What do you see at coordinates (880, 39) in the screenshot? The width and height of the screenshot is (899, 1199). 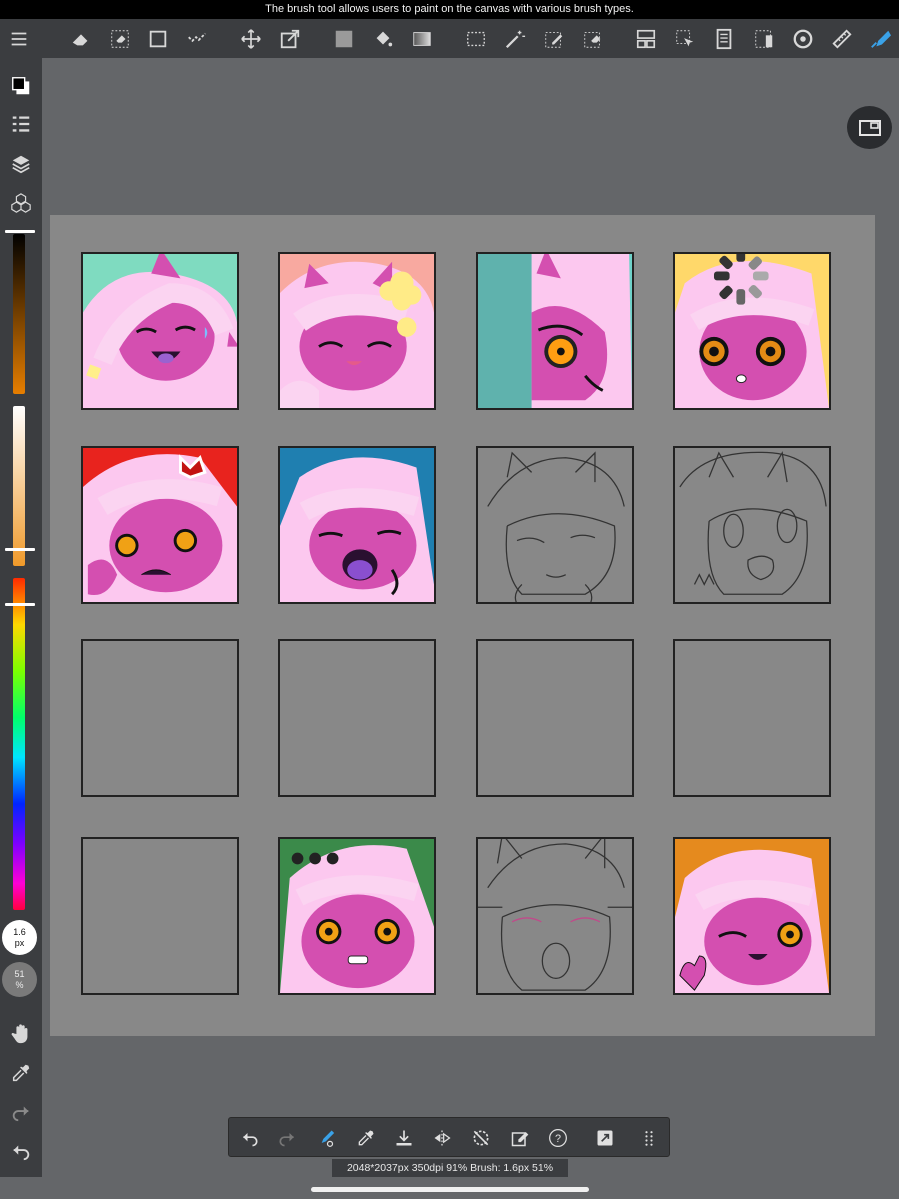 I see `brush-tool-icon` at bounding box center [880, 39].